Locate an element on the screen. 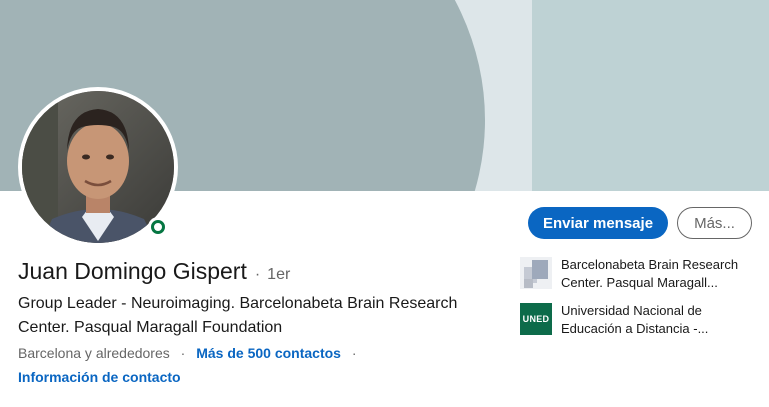 This screenshot has width=769, height=407. profile-name: Juan Domingo Gispert is located at coordinates (132, 271).